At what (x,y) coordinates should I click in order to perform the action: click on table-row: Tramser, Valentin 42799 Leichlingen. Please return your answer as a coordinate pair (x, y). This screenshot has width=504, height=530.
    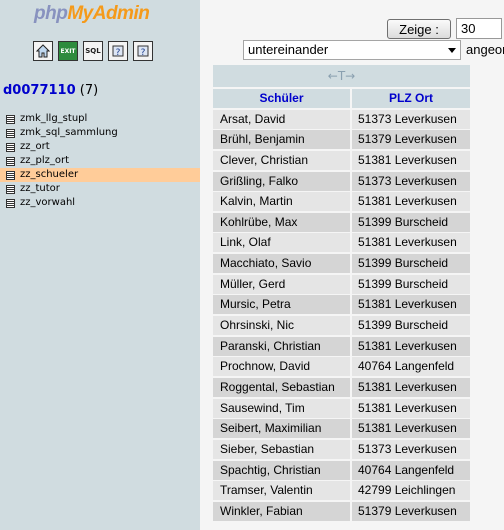
    Looking at the image, I should click on (341, 491).